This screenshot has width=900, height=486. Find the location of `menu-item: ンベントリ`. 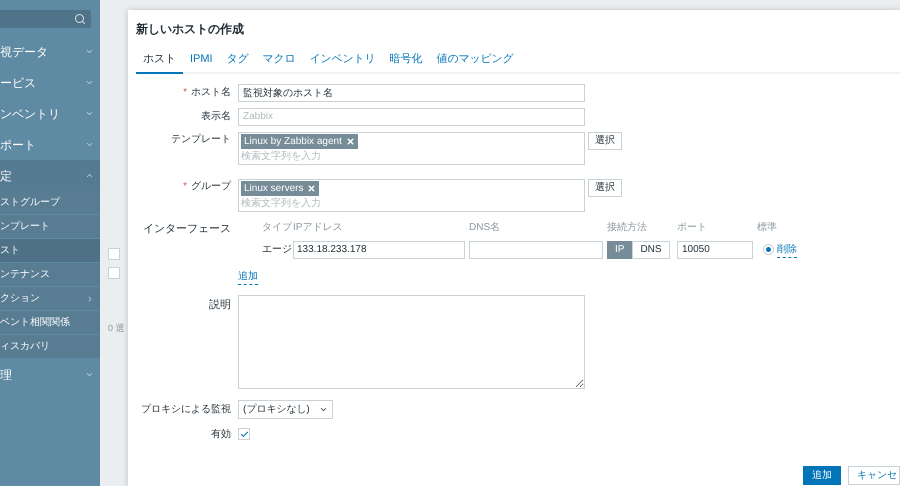

menu-item: ンベントリ is located at coordinates (50, 113).